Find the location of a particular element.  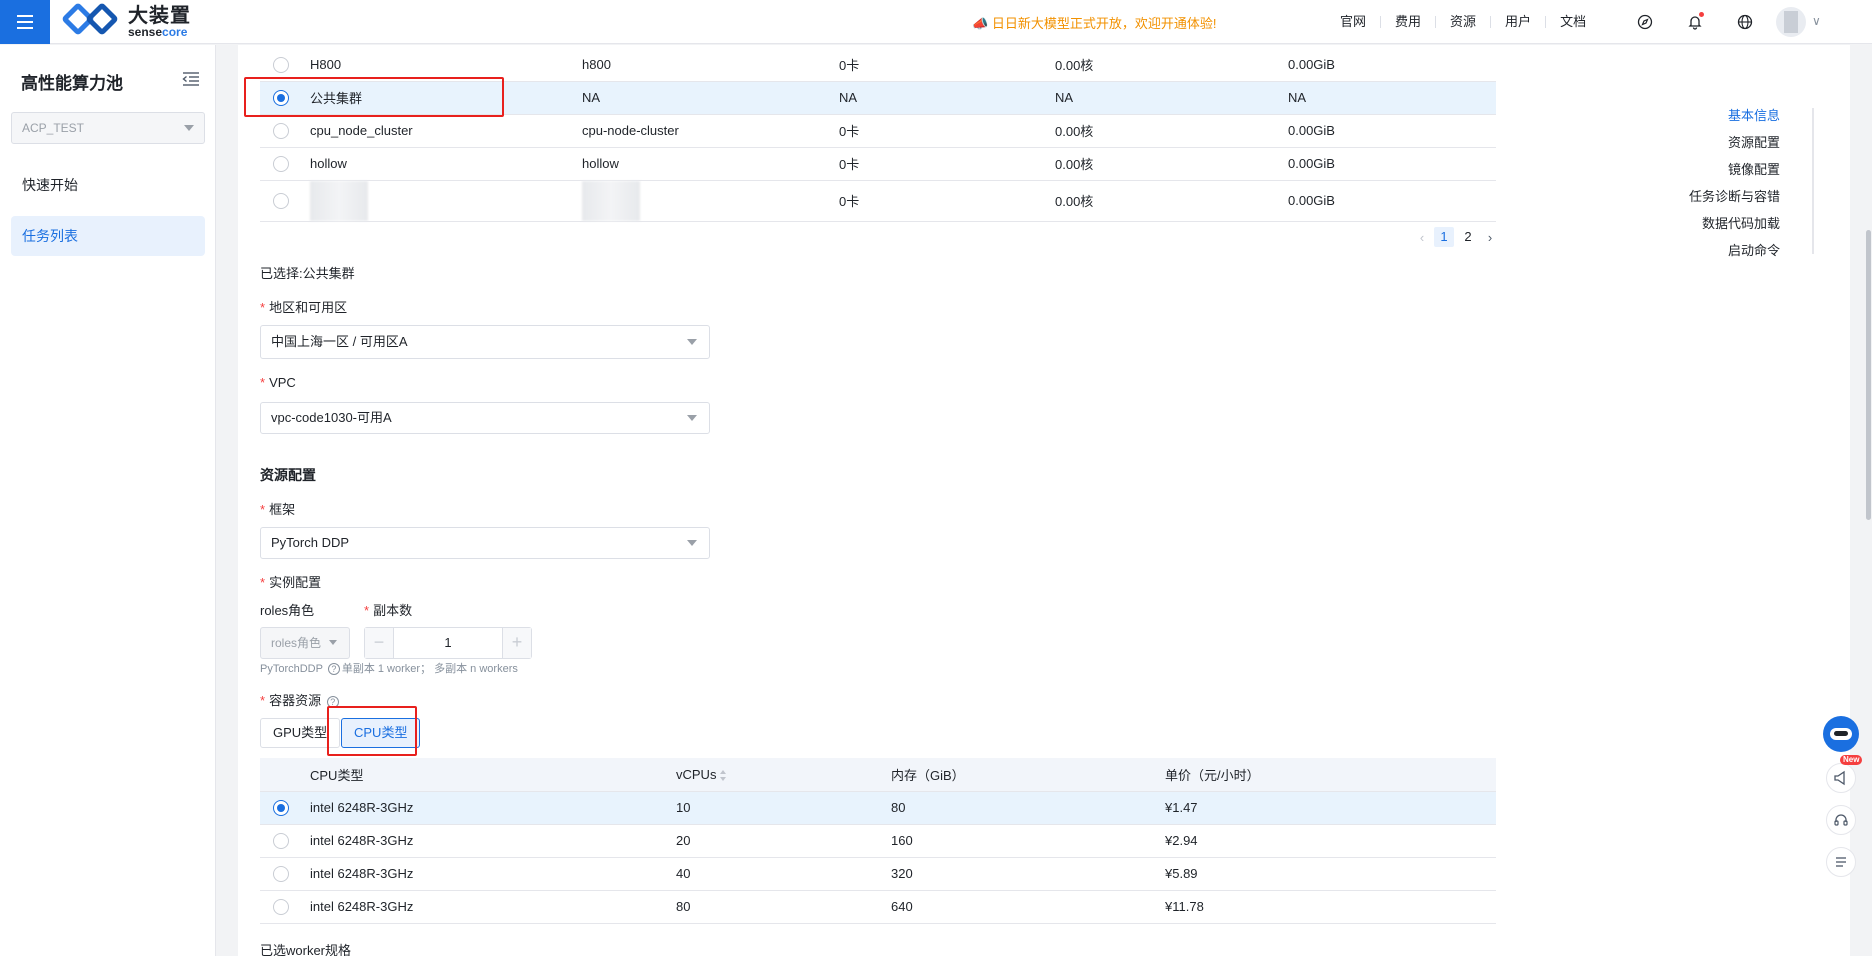

page-1: 1 is located at coordinates (1444, 237).